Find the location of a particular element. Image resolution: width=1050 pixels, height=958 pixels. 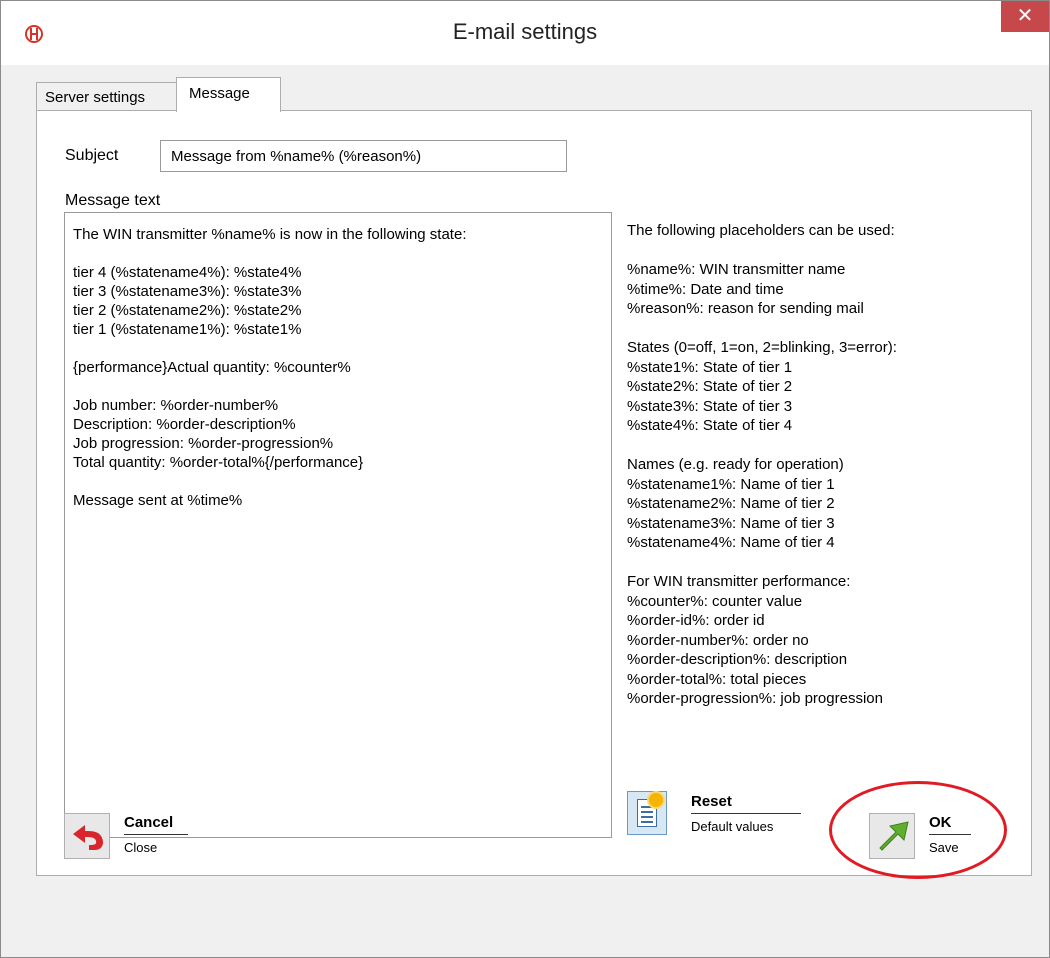

tab-server-settings: Server settings is located at coordinates (106, 96).